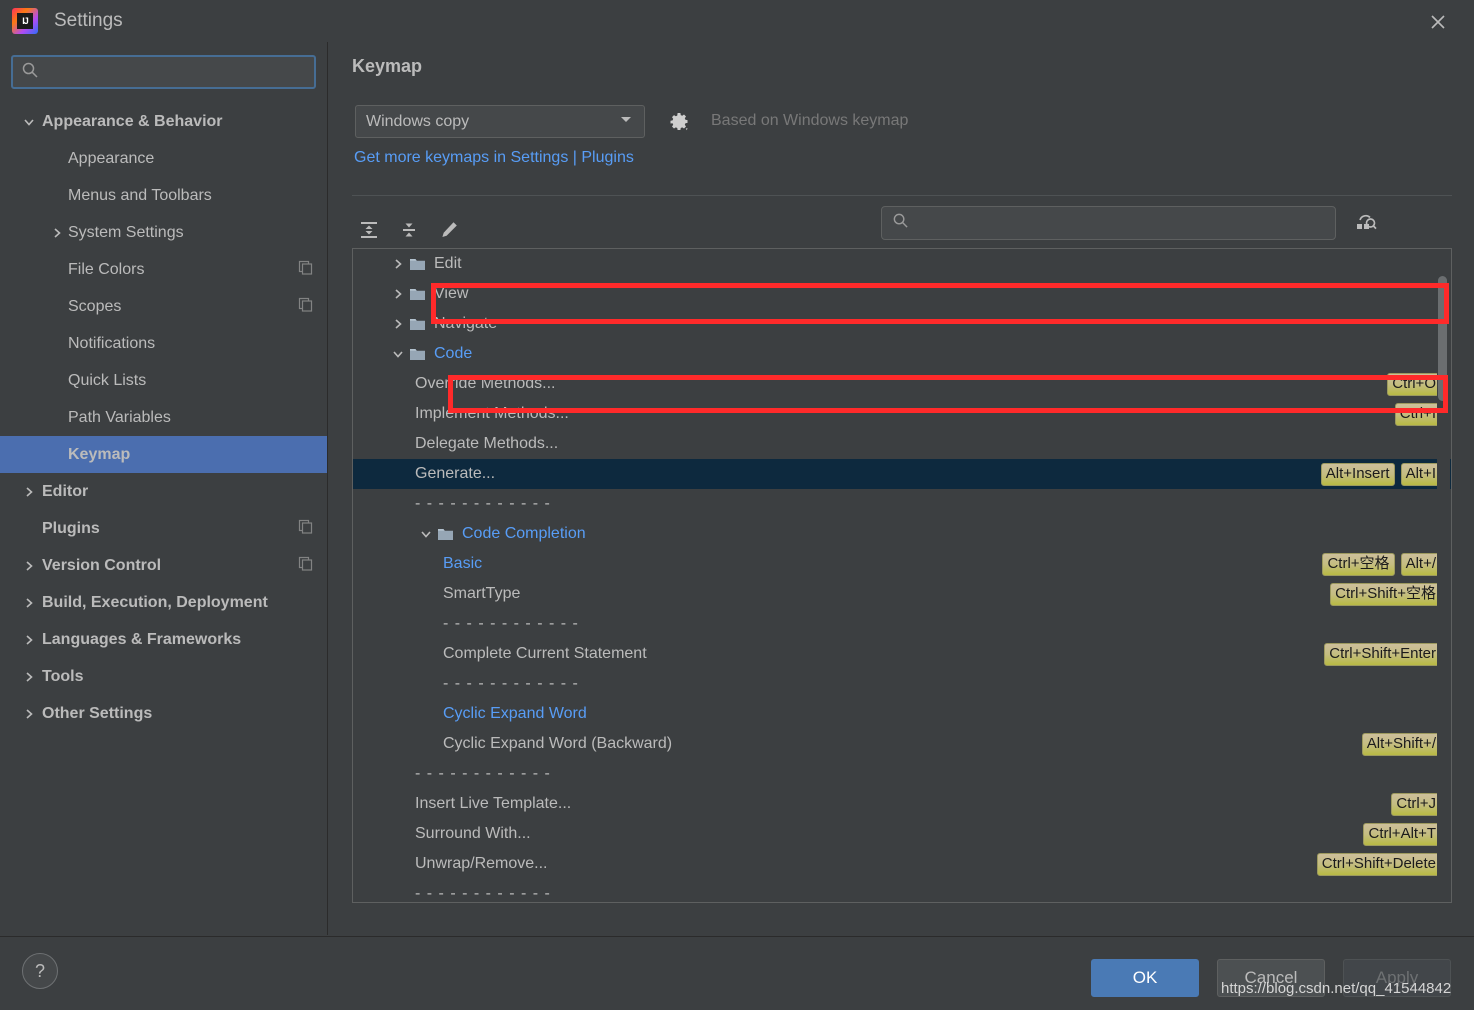 Image resolution: width=1474 pixels, height=1010 pixels. What do you see at coordinates (902, 834) in the screenshot?
I see `action-row: Surround With... Ctrl+Alt+T` at bounding box center [902, 834].